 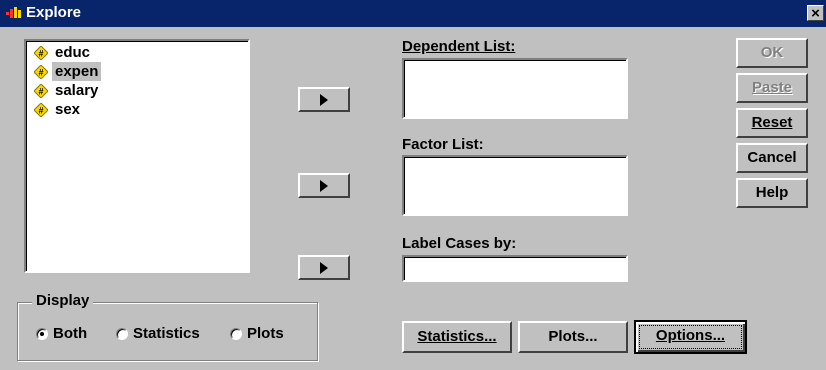 I want to click on reset-button-label: Reset, so click(x=772, y=122).